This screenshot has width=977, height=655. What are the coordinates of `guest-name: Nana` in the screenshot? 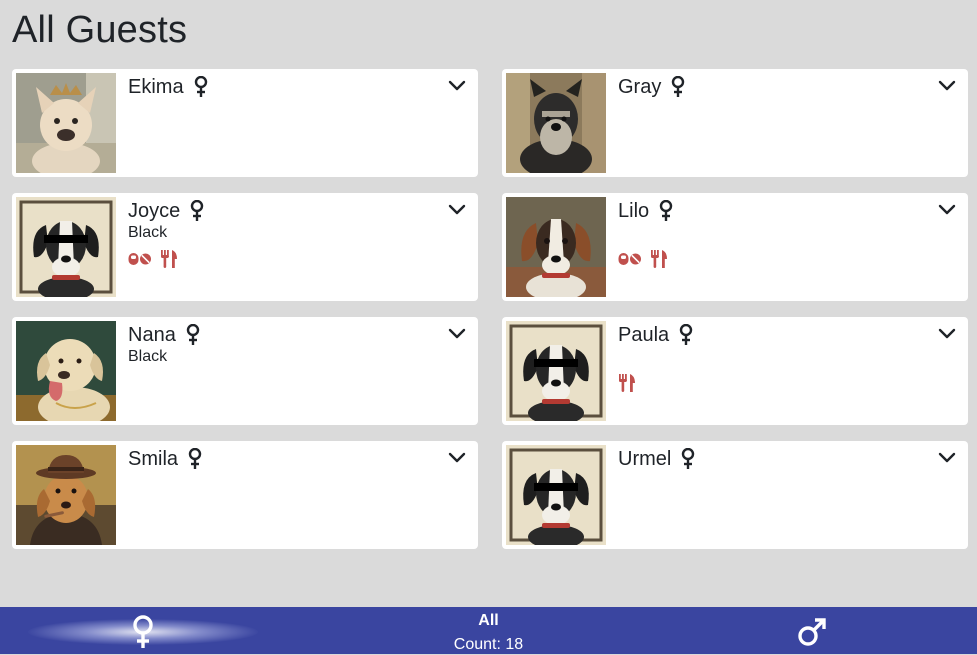 It's located at (152, 335).